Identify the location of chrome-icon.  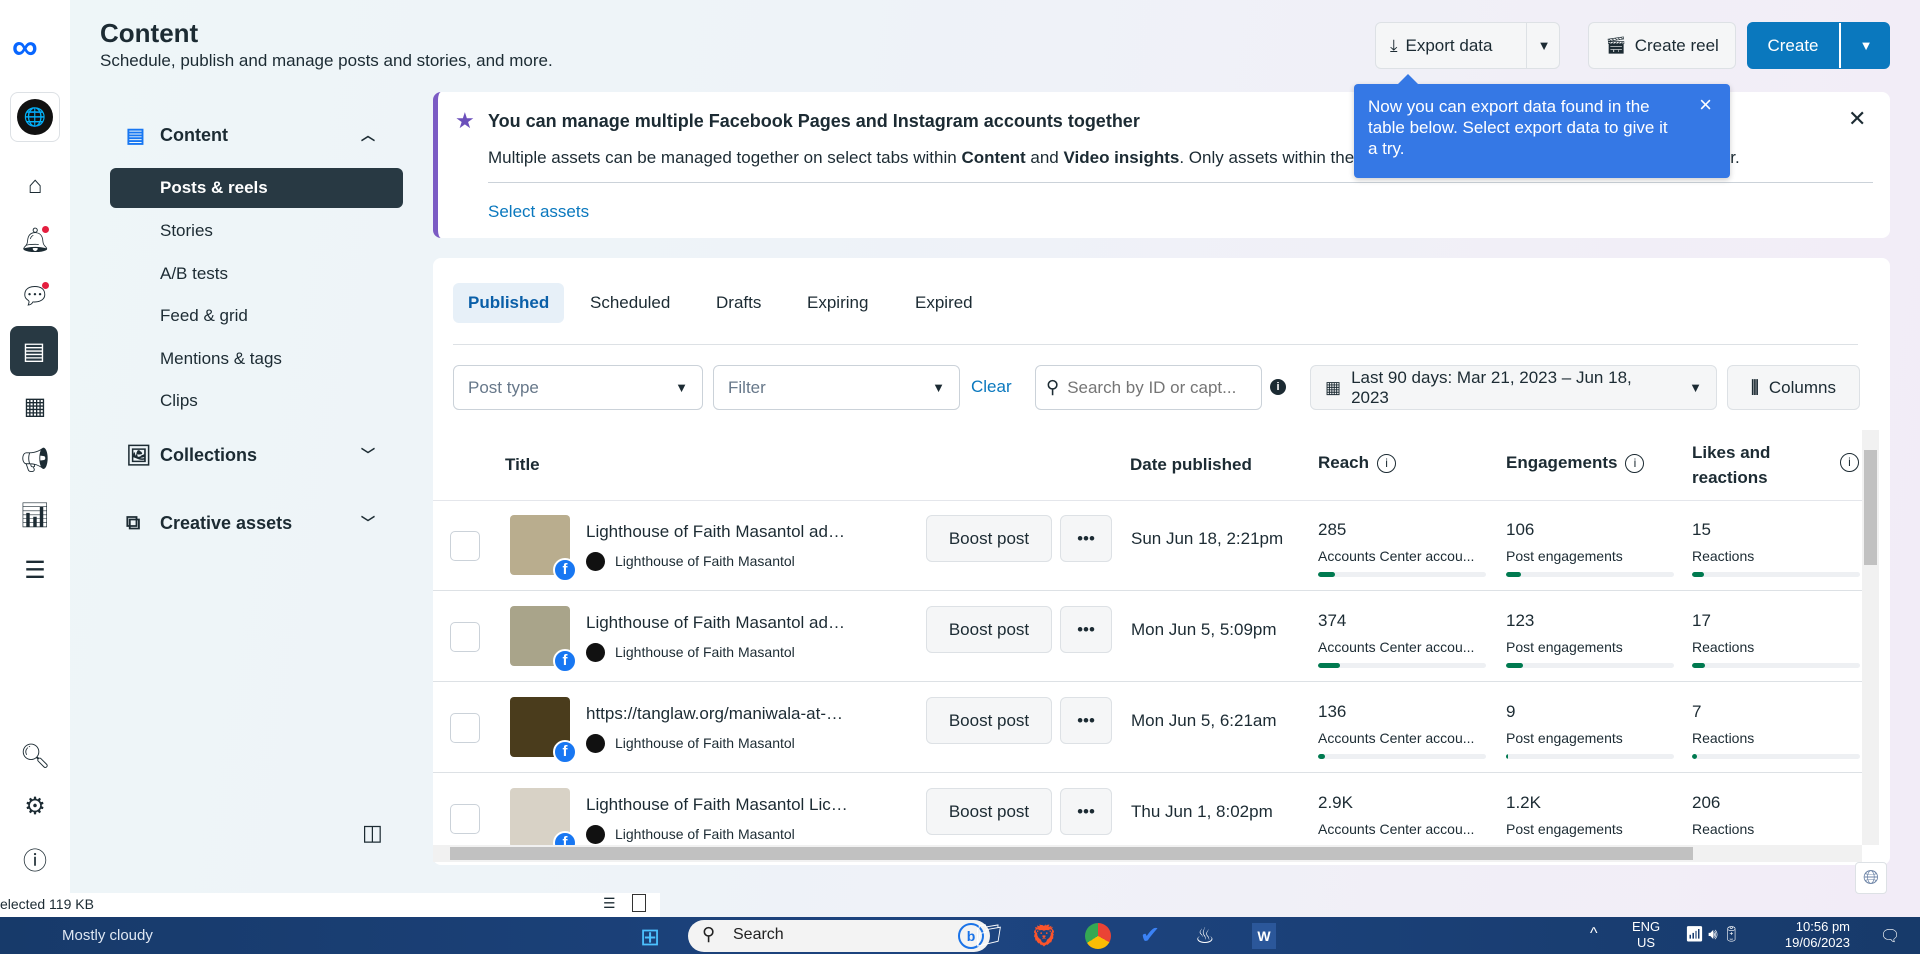
(1098, 936).